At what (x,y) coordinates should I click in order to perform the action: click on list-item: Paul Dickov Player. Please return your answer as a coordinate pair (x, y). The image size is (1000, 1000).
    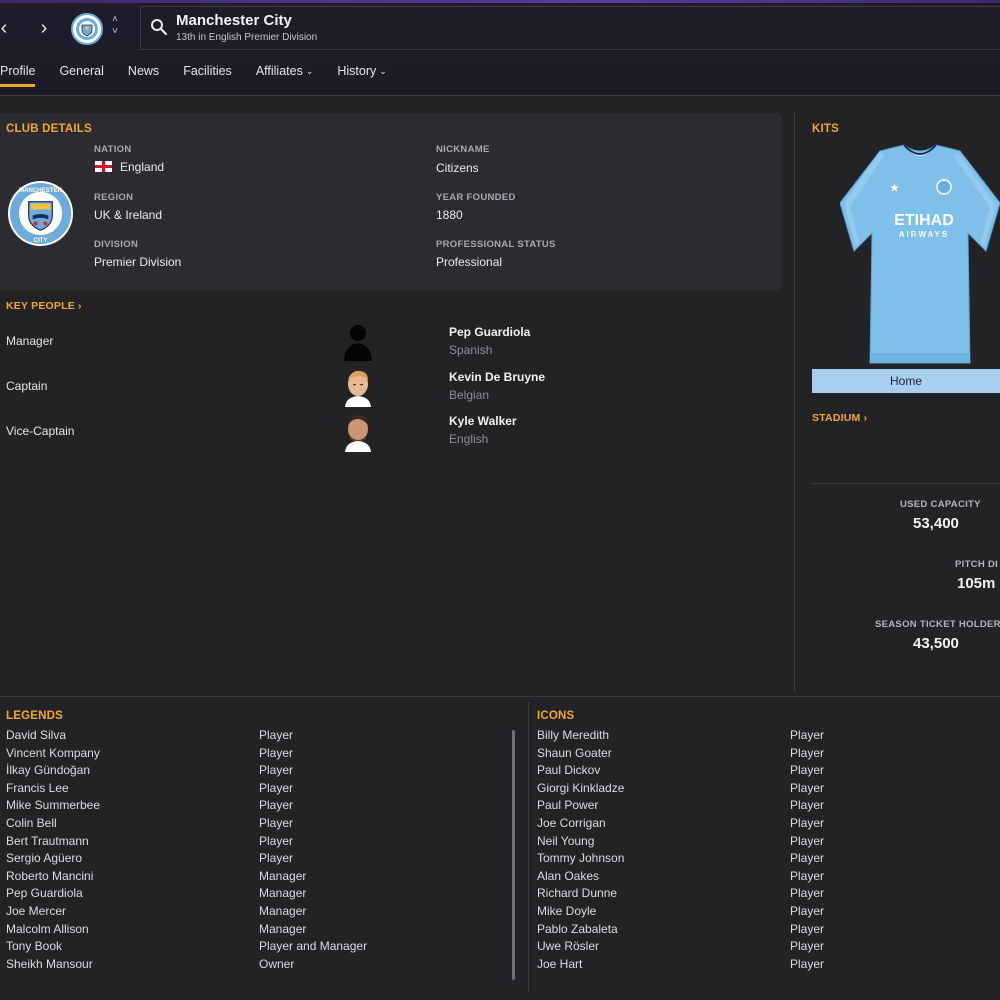
    Looking at the image, I should click on (764, 772).